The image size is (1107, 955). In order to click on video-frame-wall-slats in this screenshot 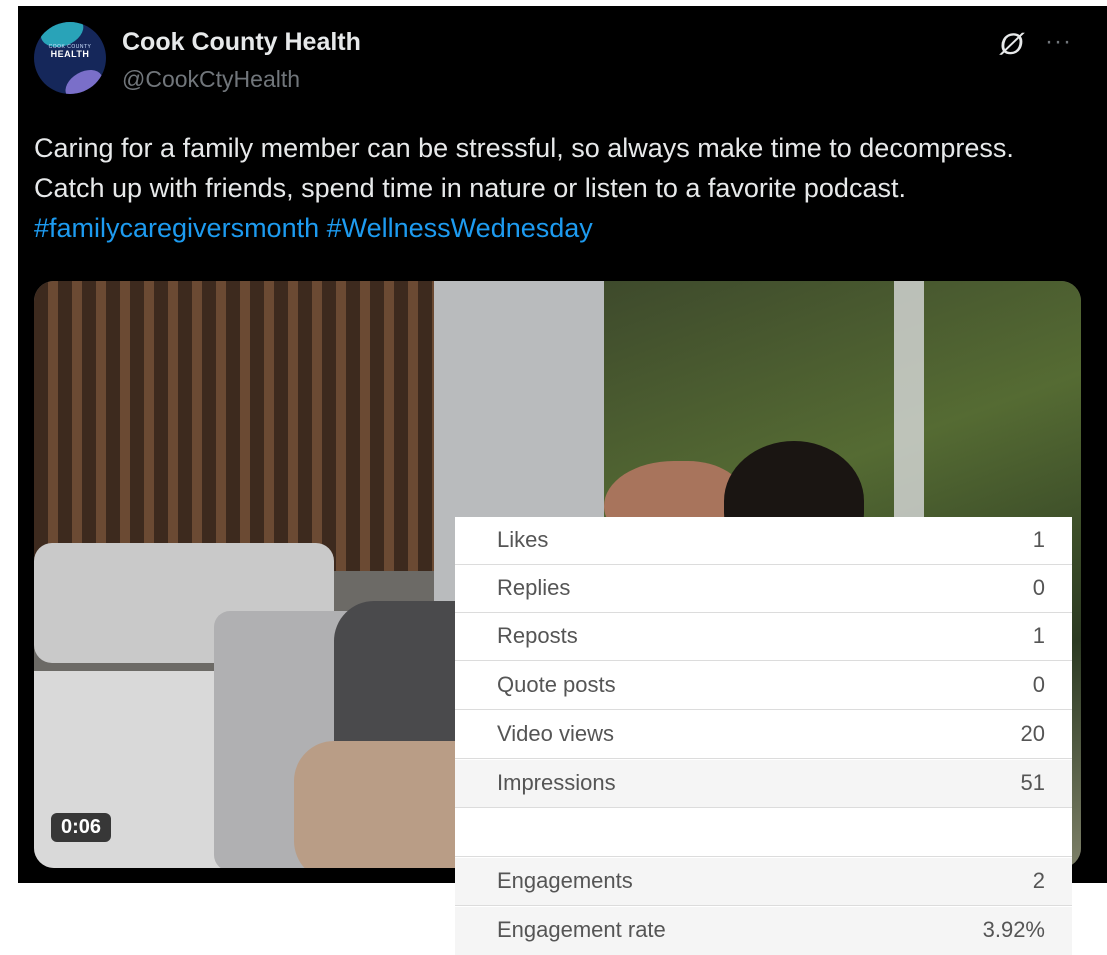, I will do `click(234, 426)`.